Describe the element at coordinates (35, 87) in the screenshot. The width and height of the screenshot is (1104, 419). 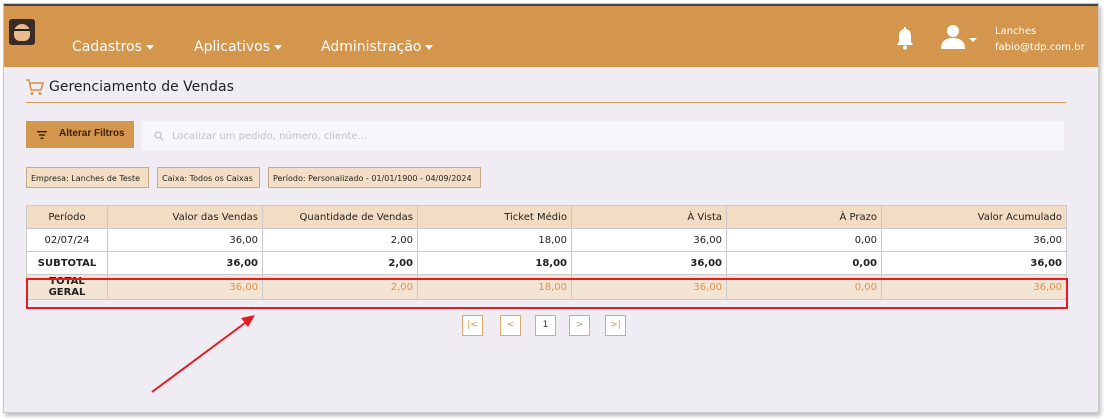
I see `cart-icon` at that location.